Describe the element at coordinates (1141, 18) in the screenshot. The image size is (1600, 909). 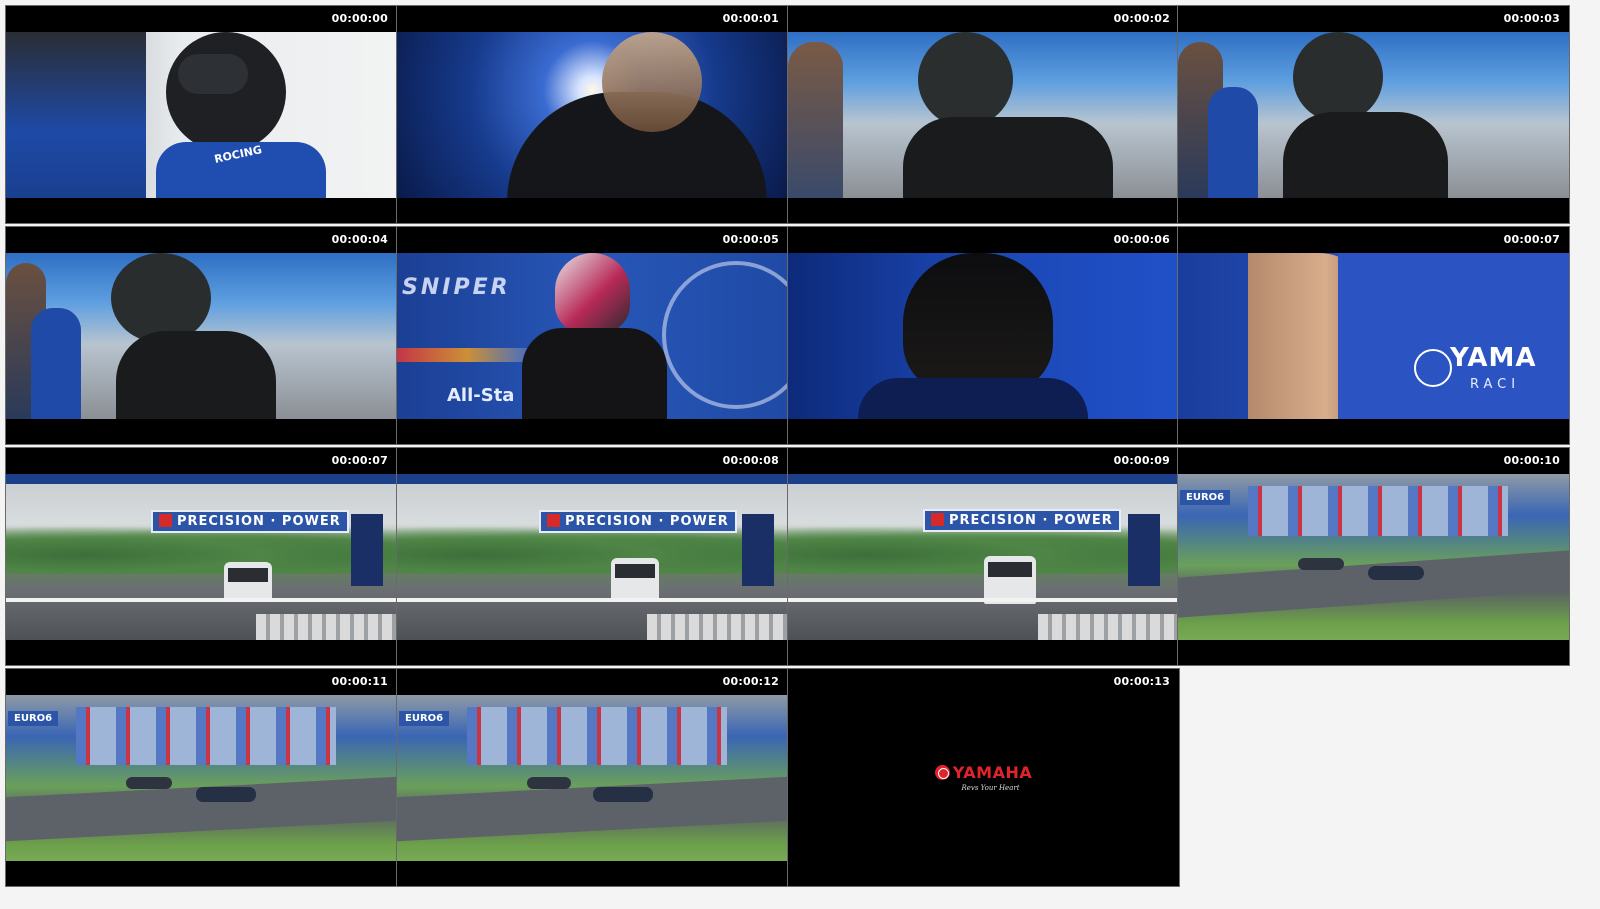
I see `timestamp: 00:00:02` at that location.